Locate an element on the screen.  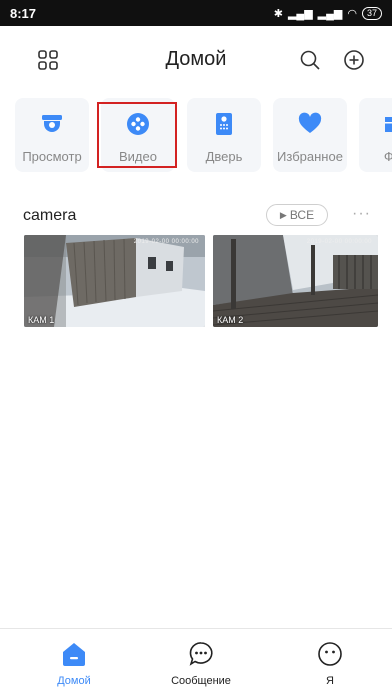
battery-icon: 37 is located at coordinates (371, 13).